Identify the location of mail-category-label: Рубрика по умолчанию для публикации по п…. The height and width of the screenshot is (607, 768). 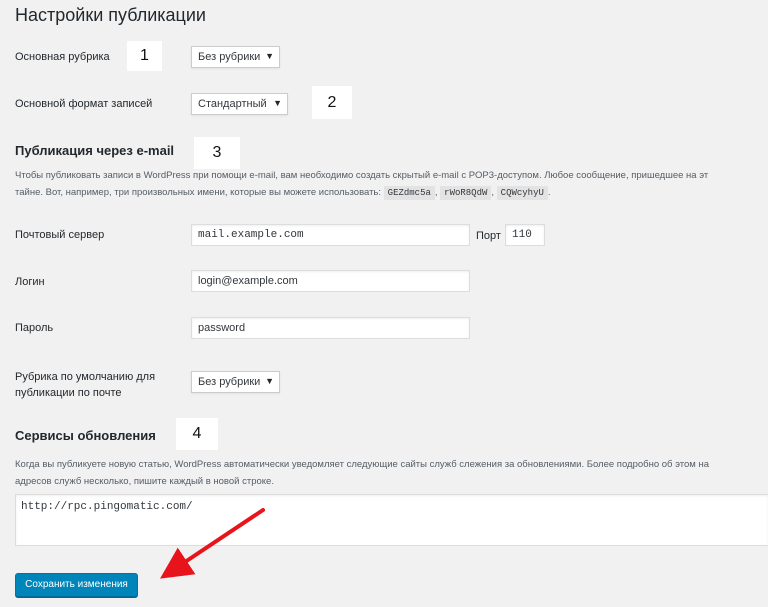
(85, 385).